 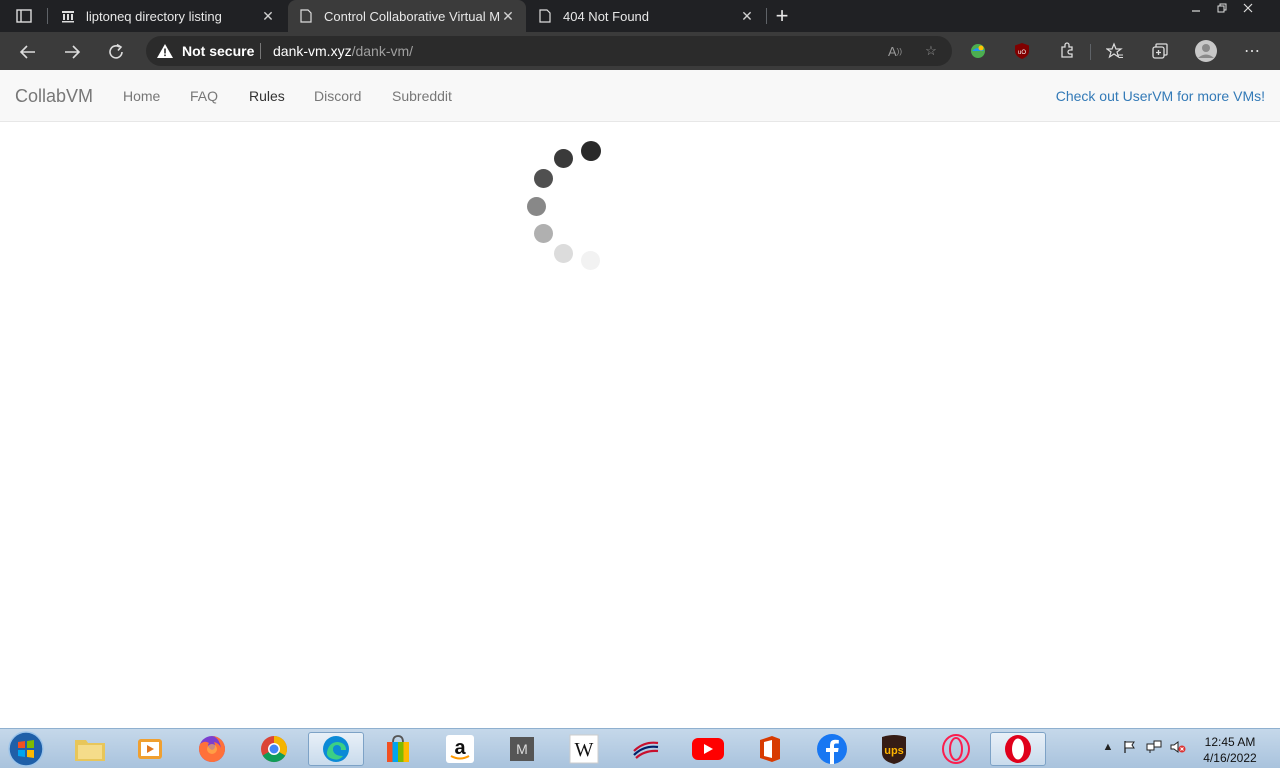 What do you see at coordinates (1154, 747) in the screenshot?
I see `network-icon` at bounding box center [1154, 747].